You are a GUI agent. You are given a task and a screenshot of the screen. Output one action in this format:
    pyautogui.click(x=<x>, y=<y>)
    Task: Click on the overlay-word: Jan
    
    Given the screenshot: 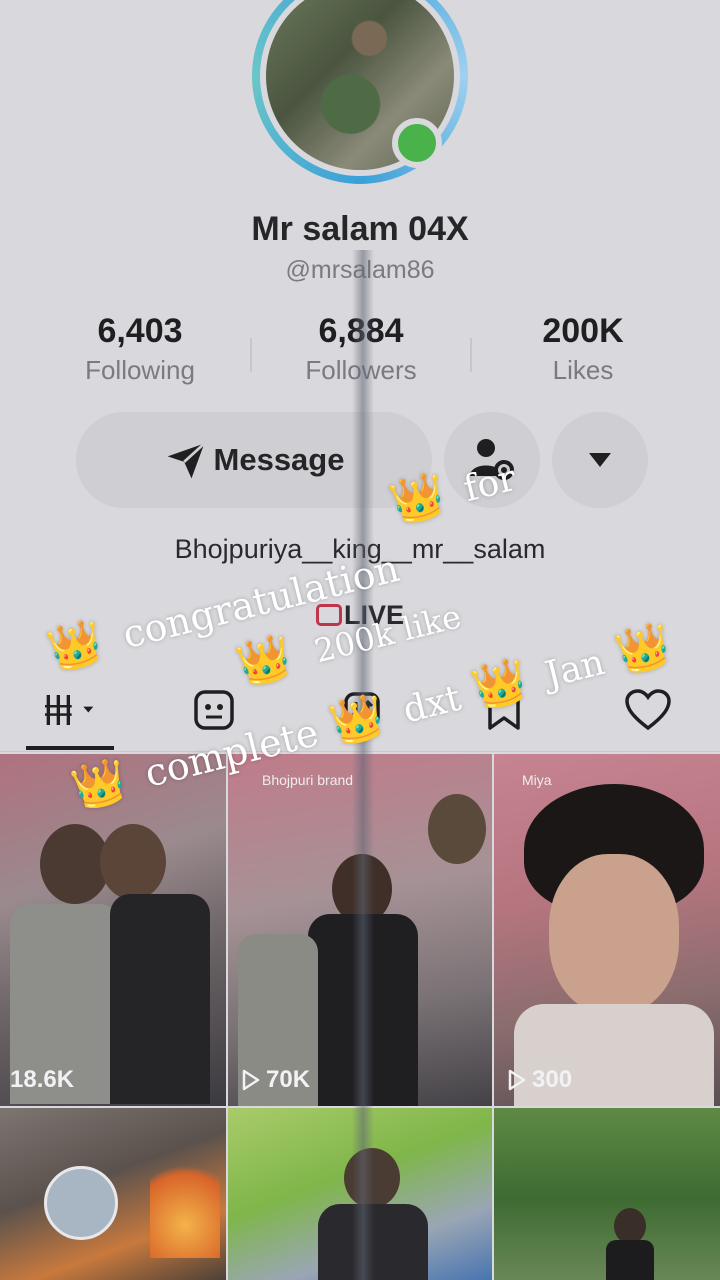 What is the action you would take?
    pyautogui.click(x=575, y=669)
    